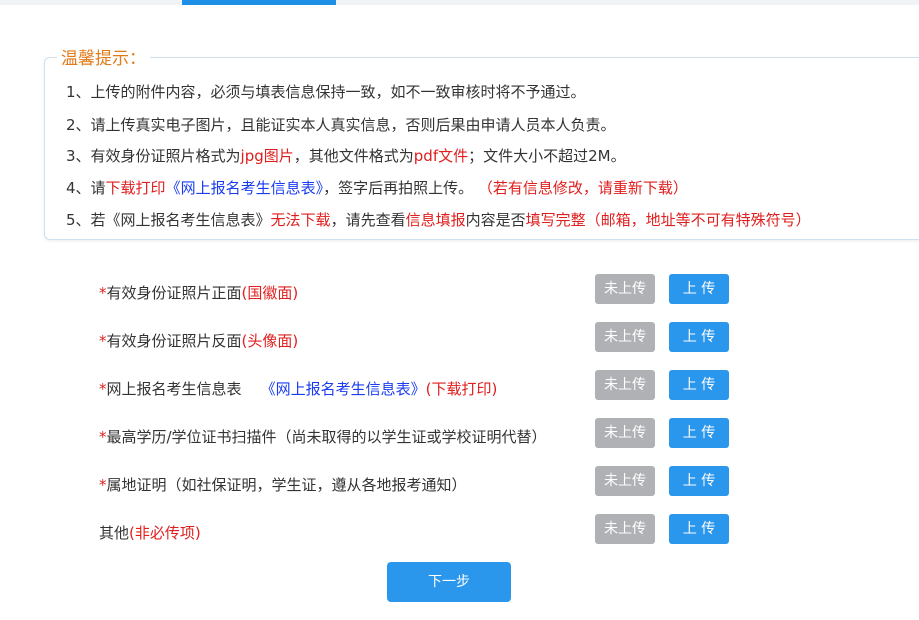 The height and width of the screenshot is (620, 919). What do you see at coordinates (625, 529) in the screenshot?
I see `status-badge-other: 未上传` at bounding box center [625, 529].